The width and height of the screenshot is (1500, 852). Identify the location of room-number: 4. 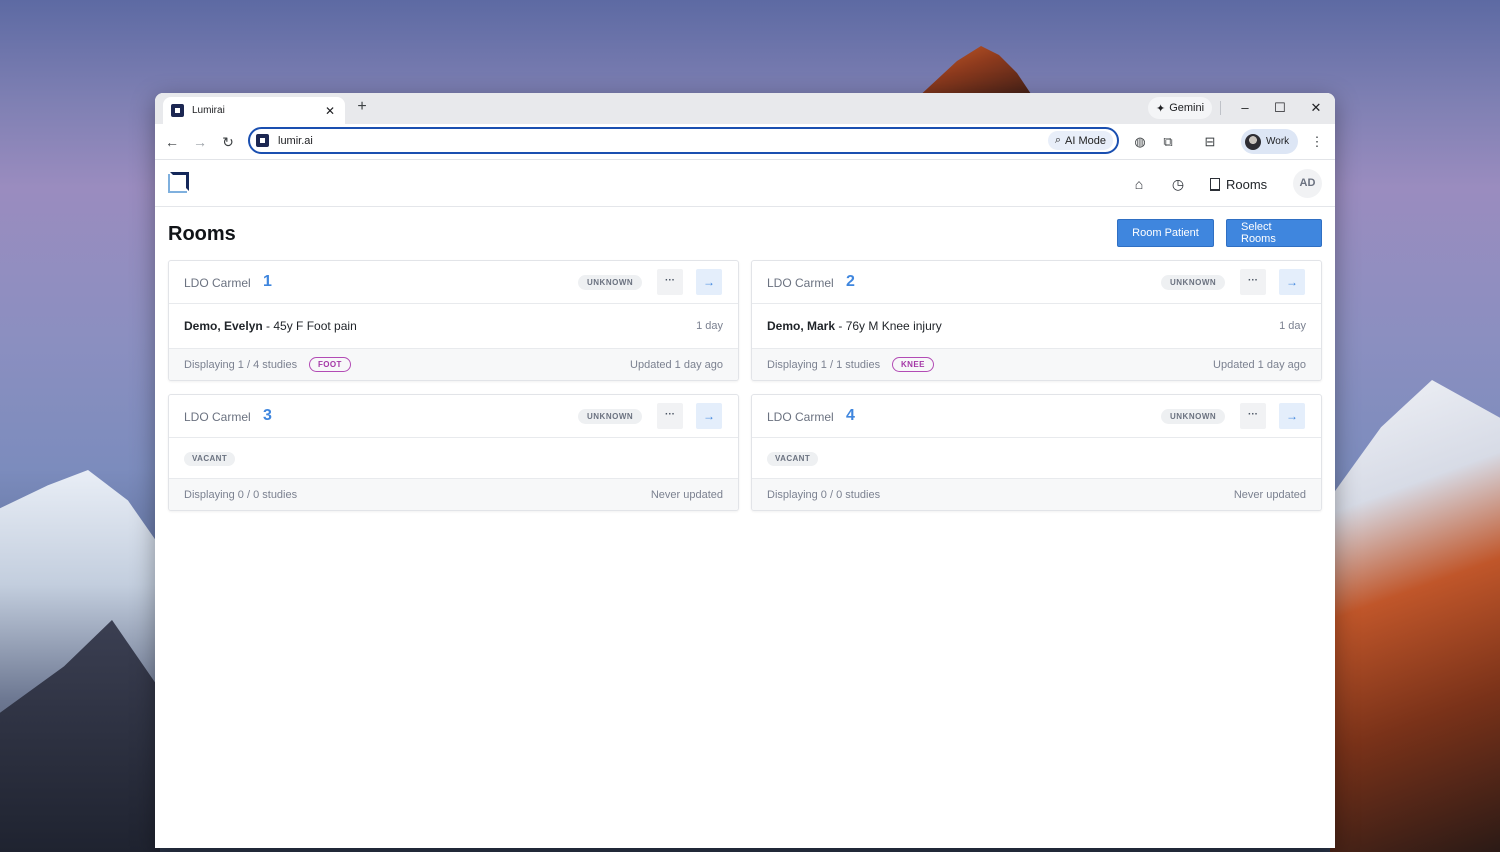
(850, 415).